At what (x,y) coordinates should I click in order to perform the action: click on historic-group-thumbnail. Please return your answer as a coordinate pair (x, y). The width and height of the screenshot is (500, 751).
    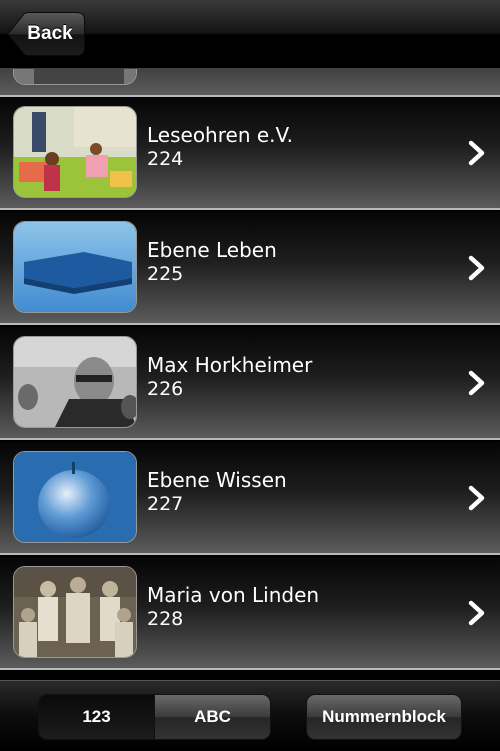
    Looking at the image, I should click on (75, 612).